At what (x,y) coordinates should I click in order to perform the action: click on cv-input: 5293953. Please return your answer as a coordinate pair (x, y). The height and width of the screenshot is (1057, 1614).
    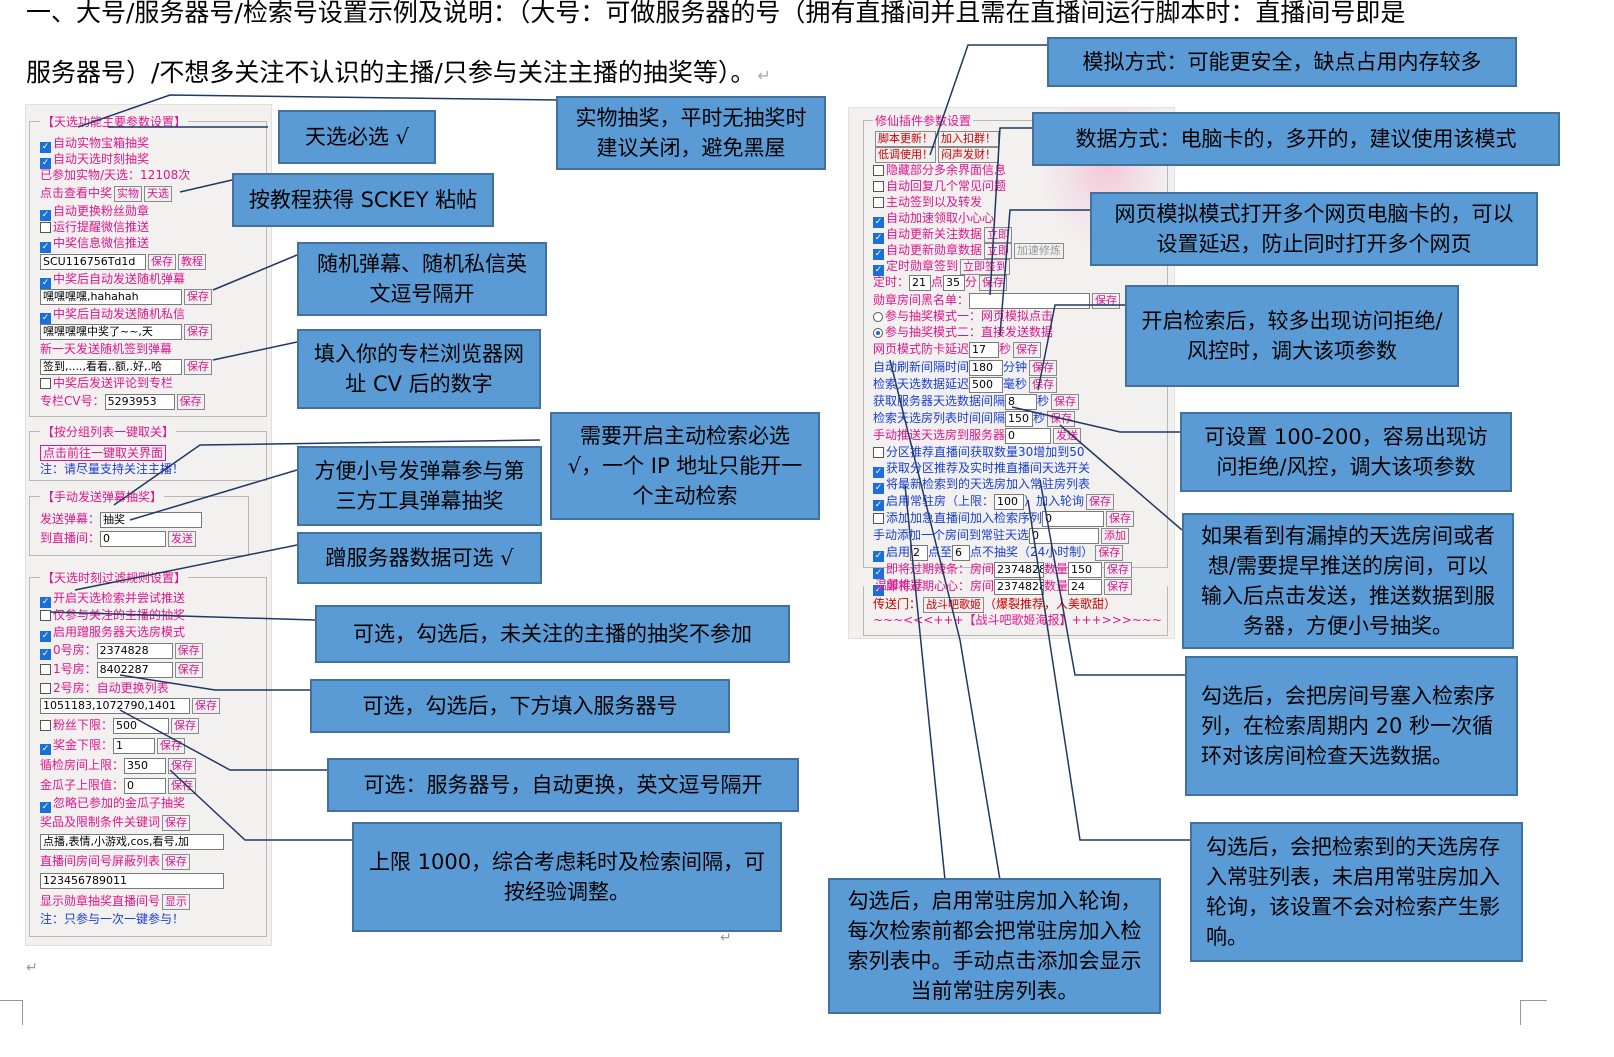
    Looking at the image, I should click on (139, 401).